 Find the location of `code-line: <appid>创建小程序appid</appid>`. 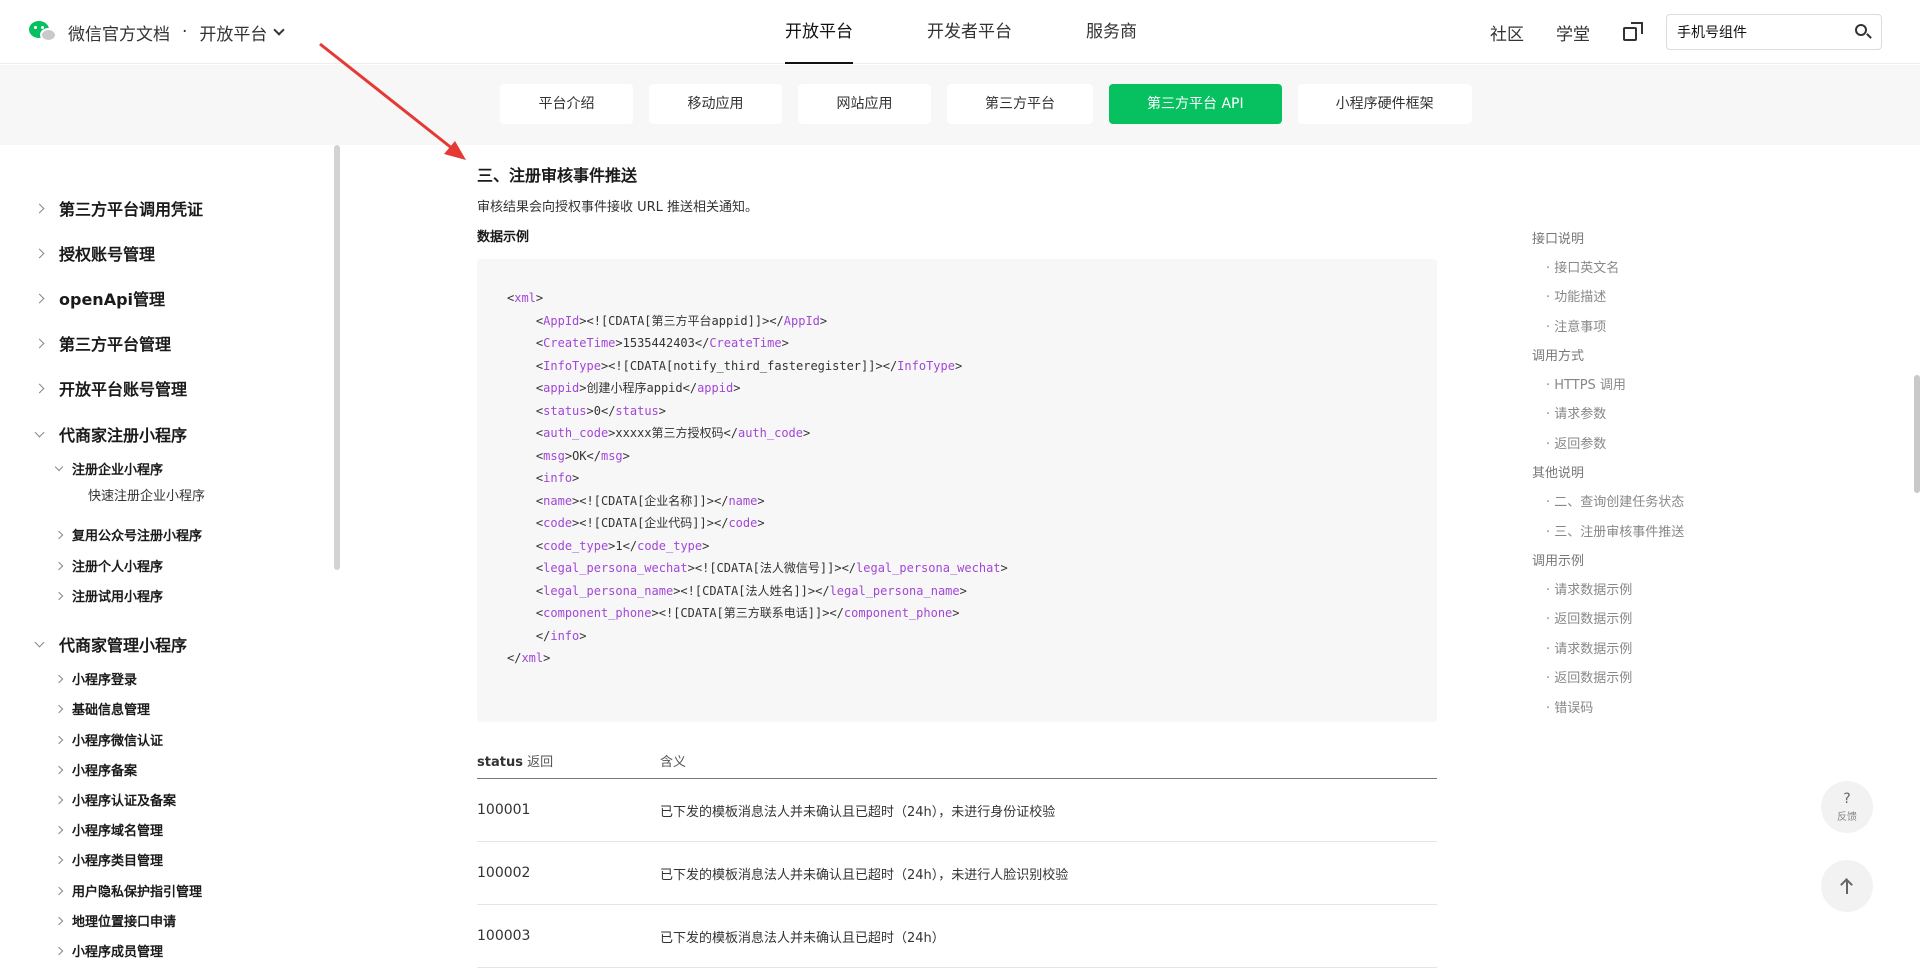

code-line: <appid>创建小程序appid</appid> is located at coordinates (638, 388).